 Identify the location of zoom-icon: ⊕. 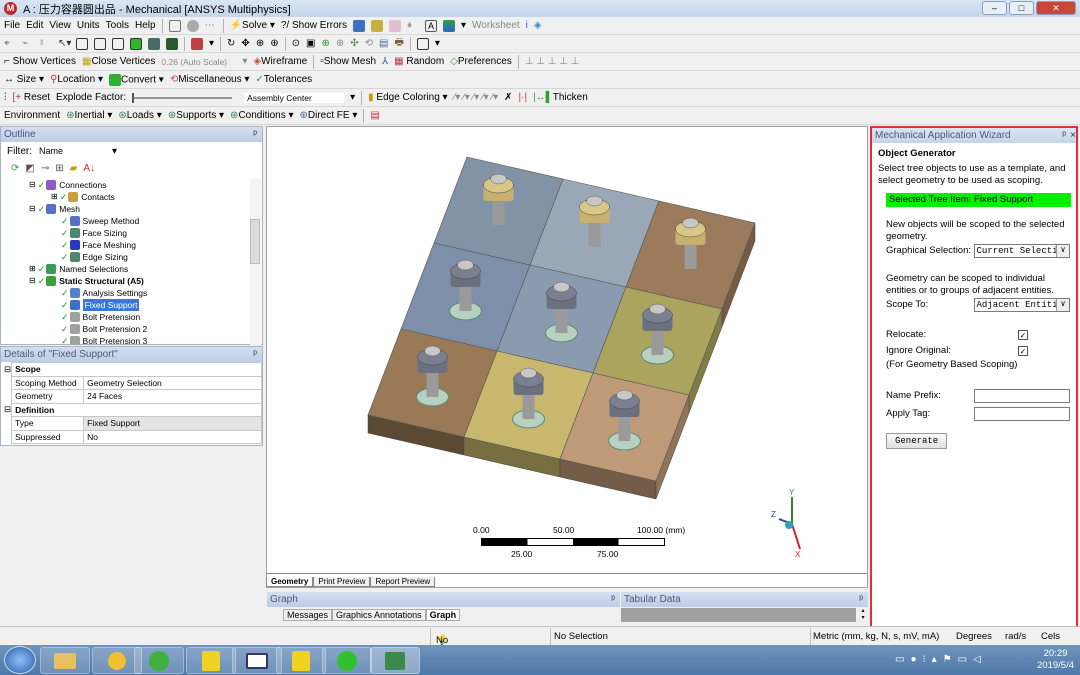
(260, 43).